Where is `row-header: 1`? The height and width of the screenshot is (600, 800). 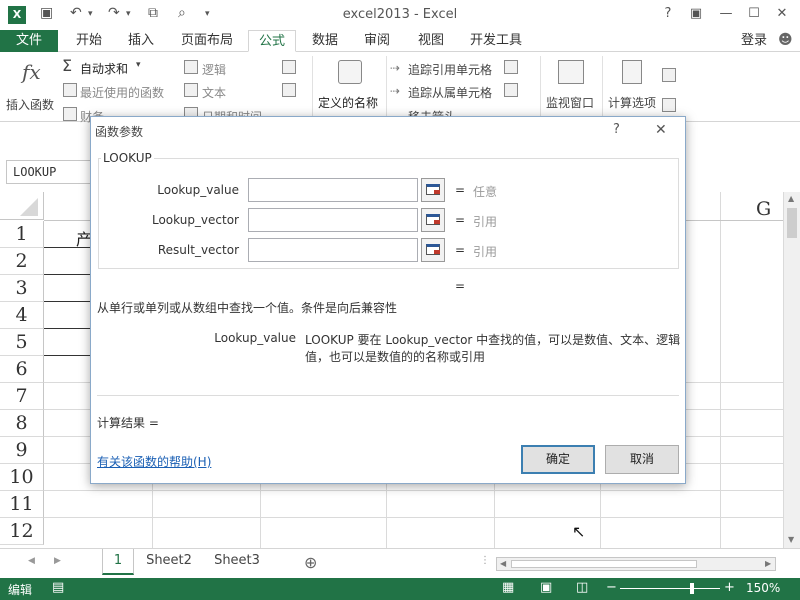
row-header: 1 is located at coordinates (22, 234).